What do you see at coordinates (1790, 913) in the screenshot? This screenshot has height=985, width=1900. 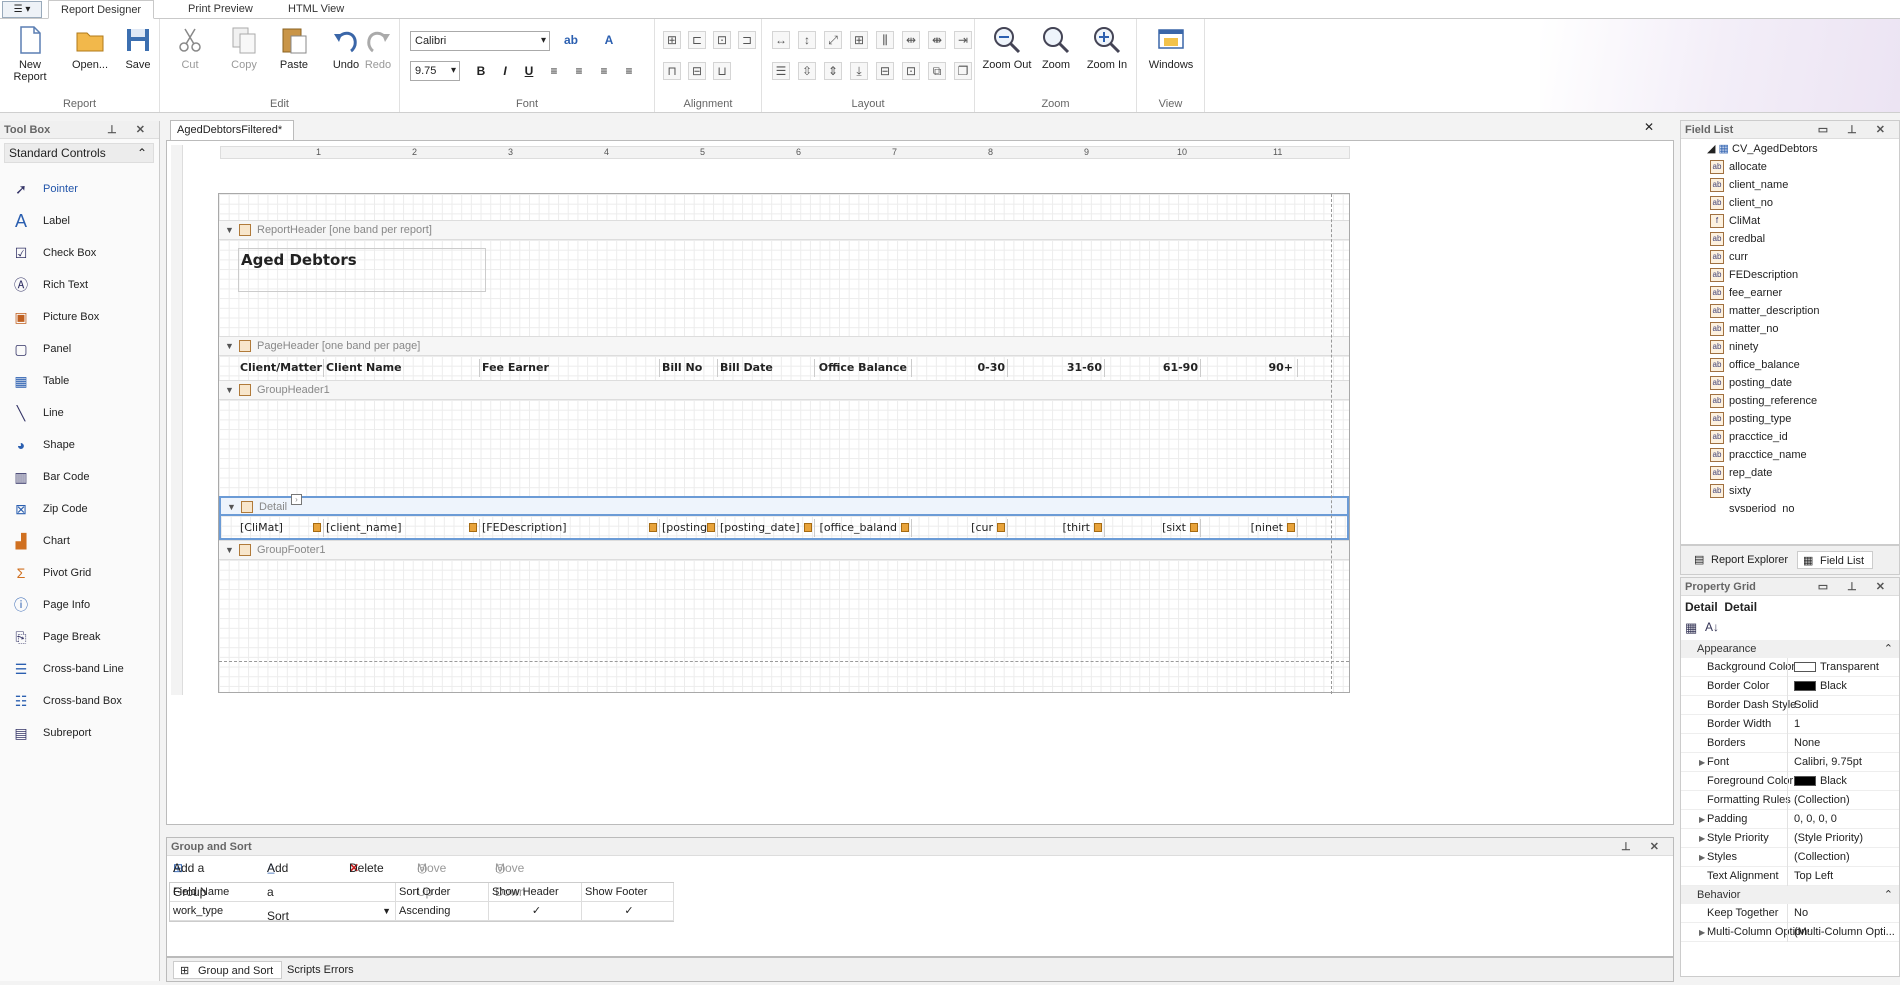 I see `property-row: Keep Together No` at bounding box center [1790, 913].